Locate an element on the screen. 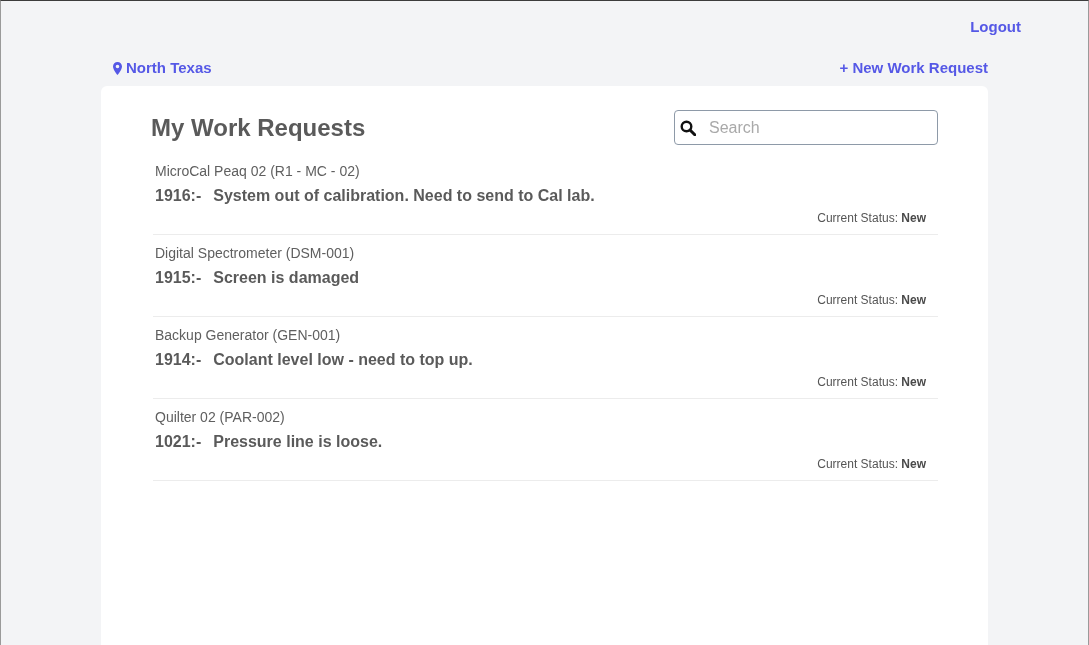 Image resolution: width=1089 pixels, height=645 pixels. new-work-request-link: + New Work Request is located at coordinates (913, 68).